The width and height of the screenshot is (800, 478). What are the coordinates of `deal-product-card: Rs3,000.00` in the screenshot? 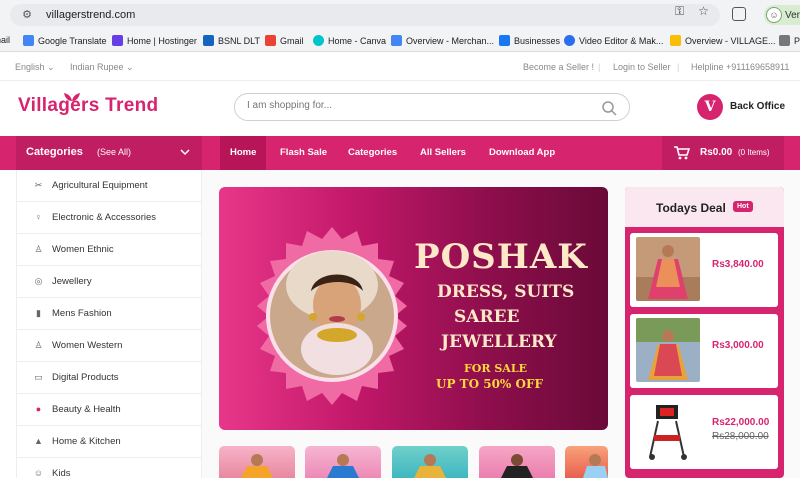 It's located at (704, 351).